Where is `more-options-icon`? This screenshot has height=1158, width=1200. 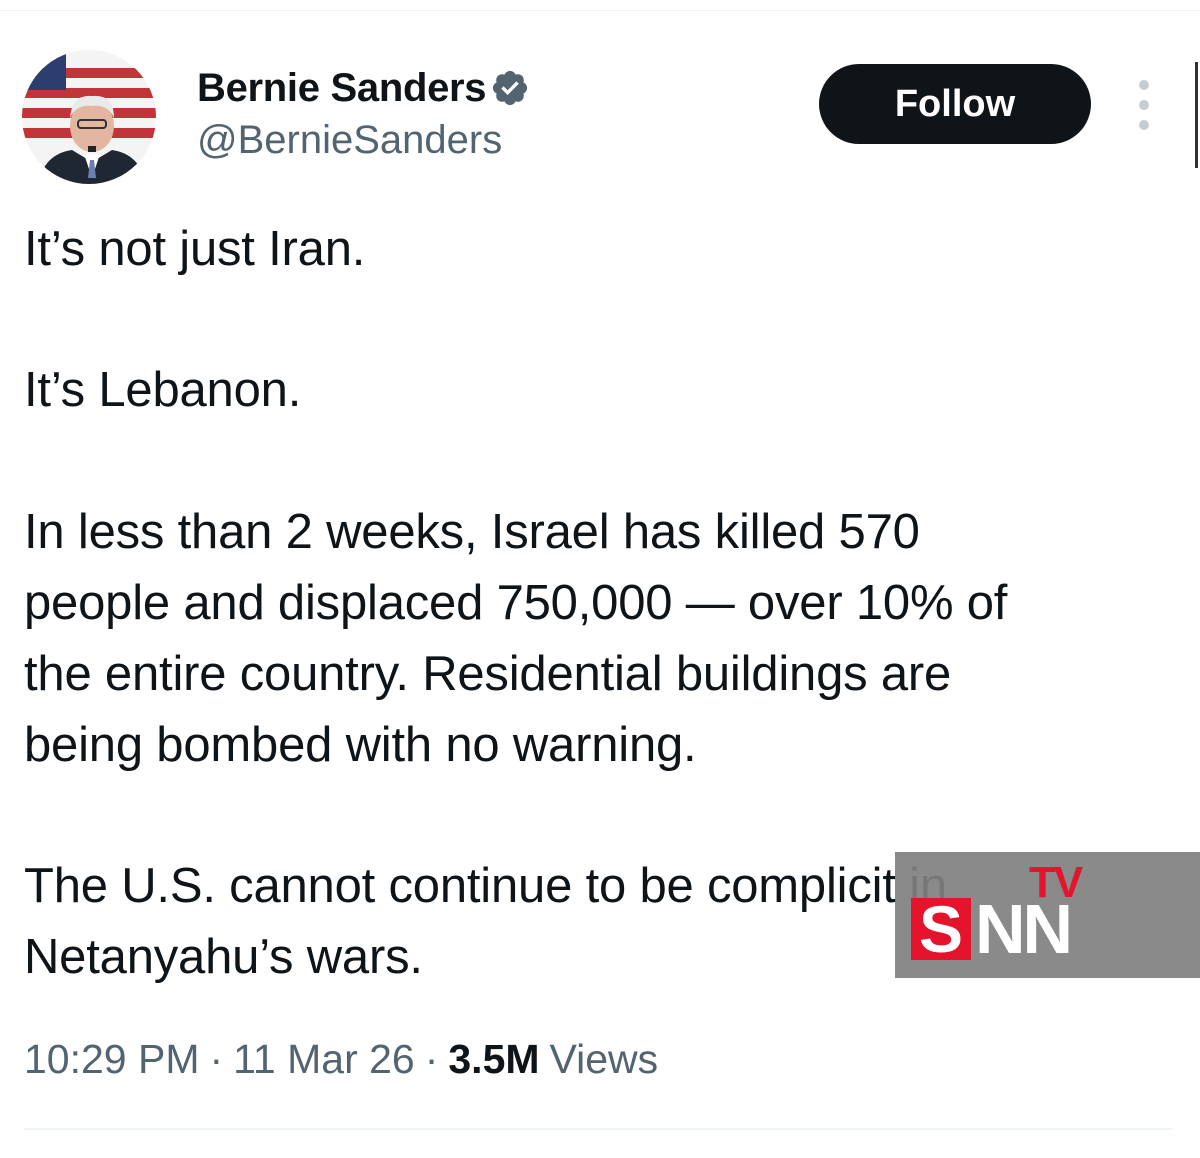
more-options-icon is located at coordinates (1144, 105).